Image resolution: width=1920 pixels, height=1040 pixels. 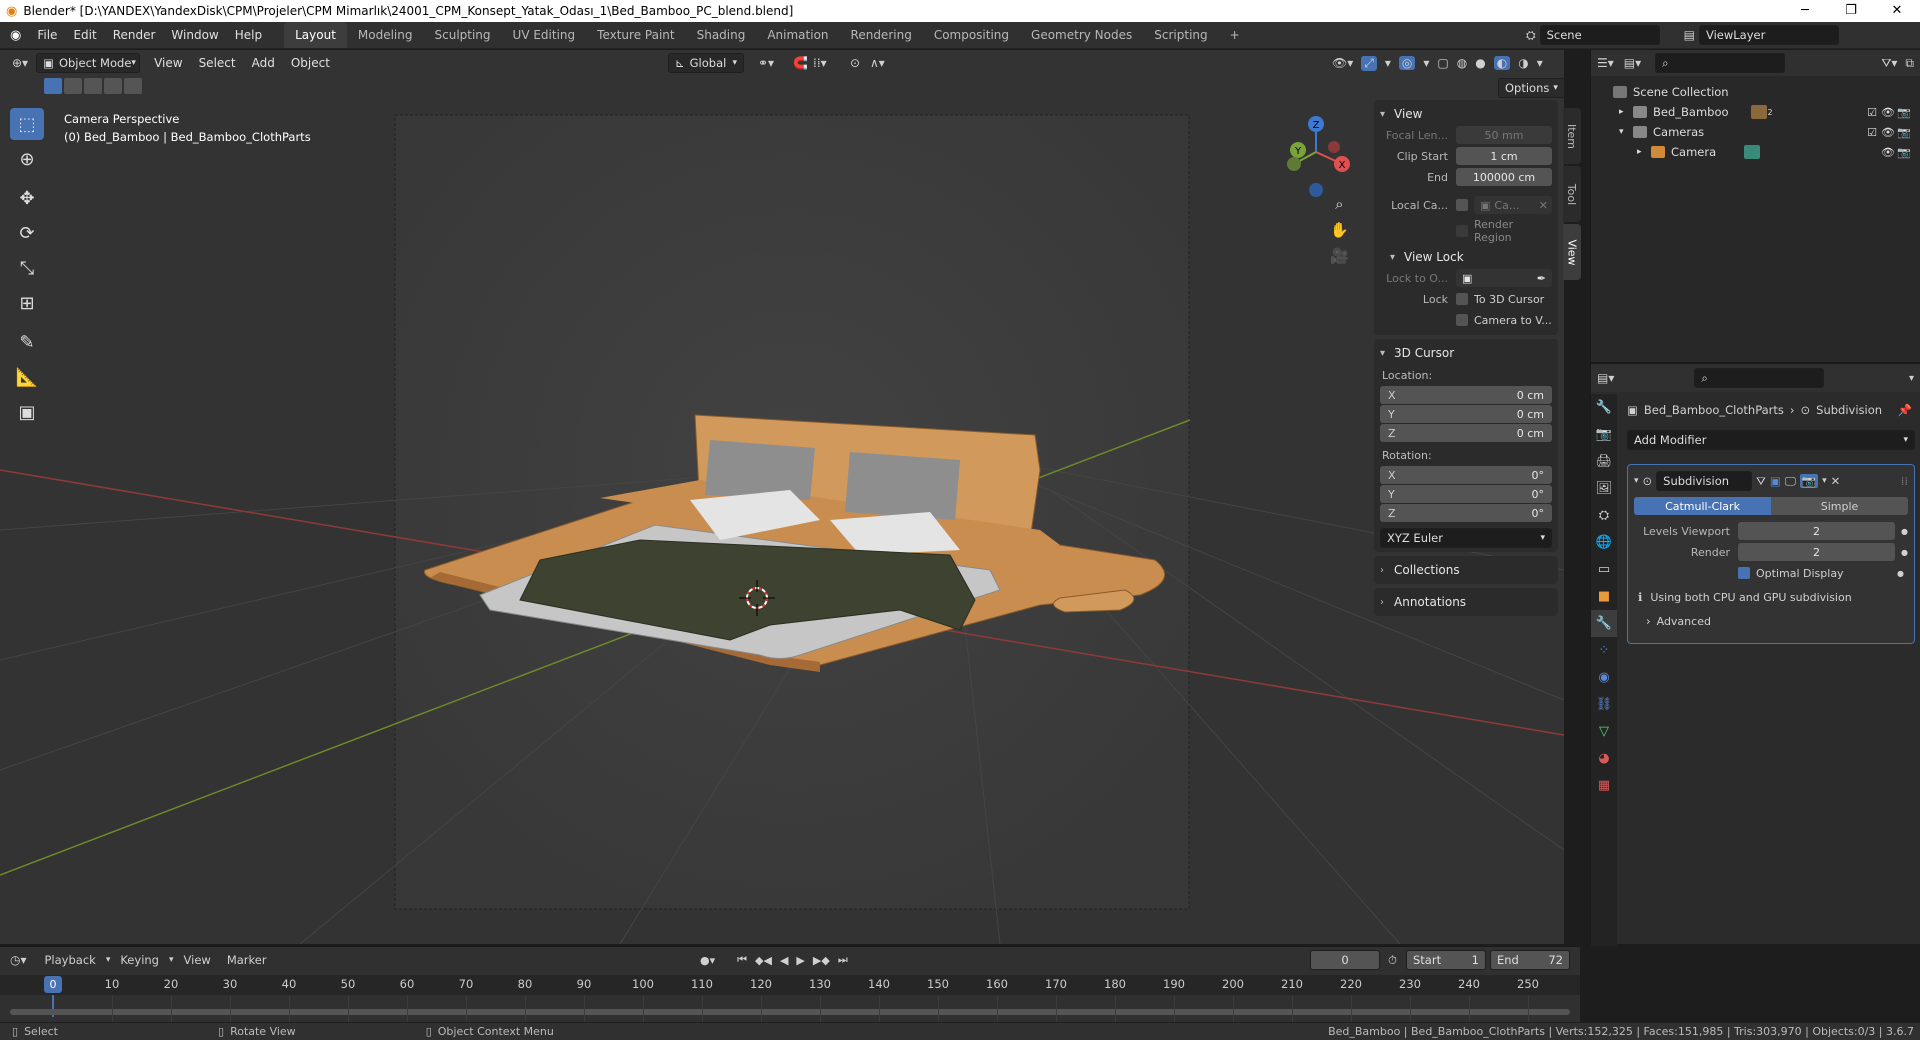 I want to click on particles-tab: ⁘, so click(x=1604, y=650).